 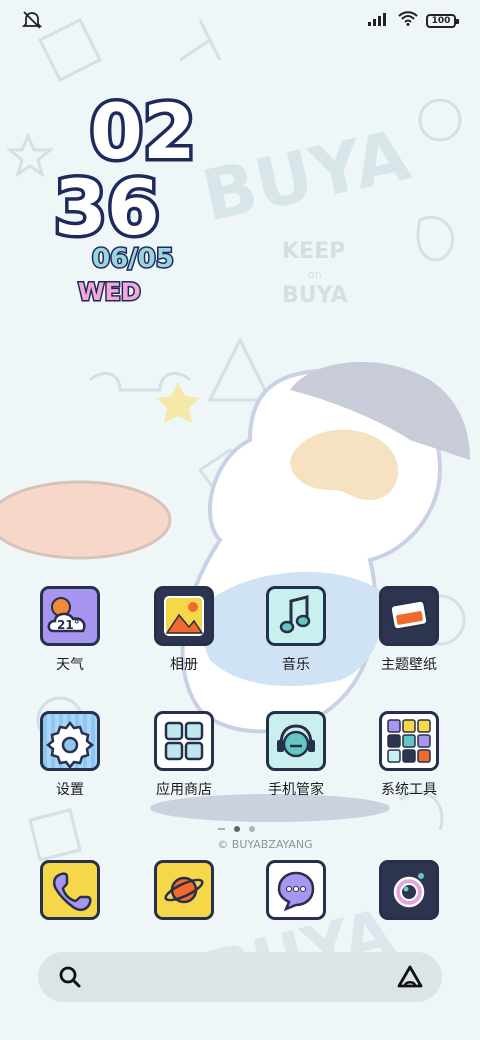 What do you see at coordinates (379, 20) in the screenshot?
I see `signal-icon` at bounding box center [379, 20].